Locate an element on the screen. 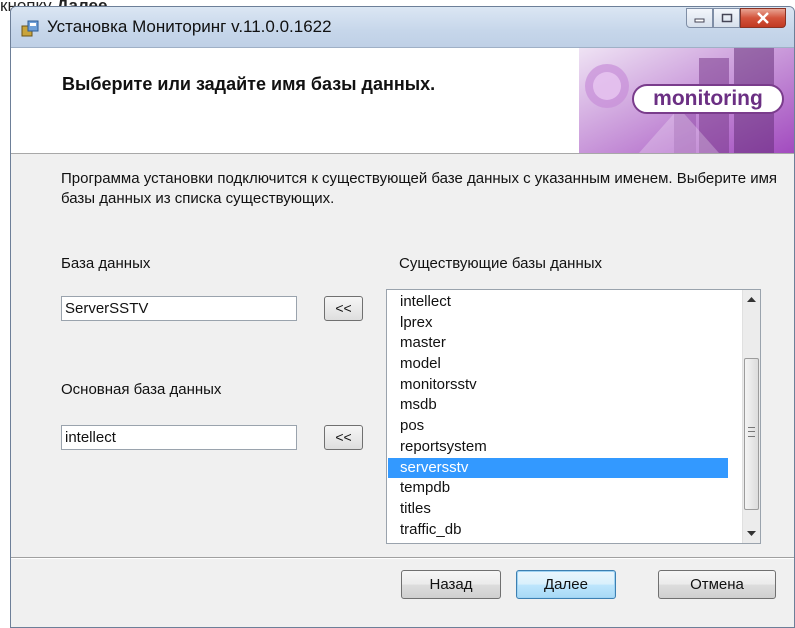 The width and height of the screenshot is (795, 628). main-database-field: intellect is located at coordinates (179, 437).